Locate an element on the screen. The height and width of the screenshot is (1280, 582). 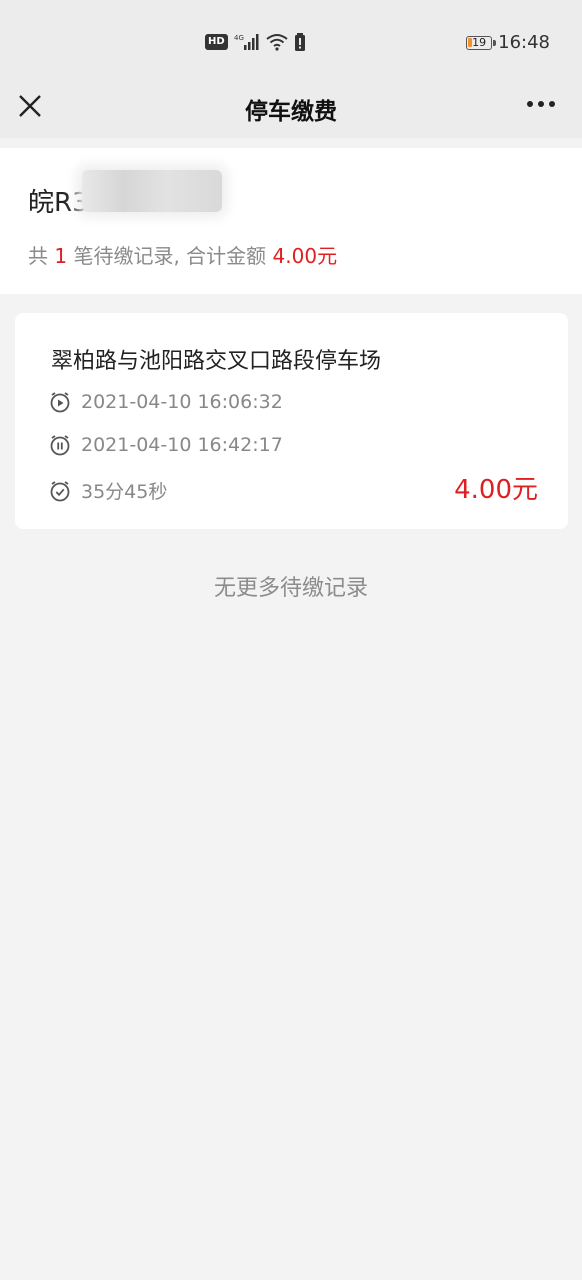
pending-summary: 共 1 笔待缴记录, 合计金额 4.00元 is located at coordinates (182, 254).